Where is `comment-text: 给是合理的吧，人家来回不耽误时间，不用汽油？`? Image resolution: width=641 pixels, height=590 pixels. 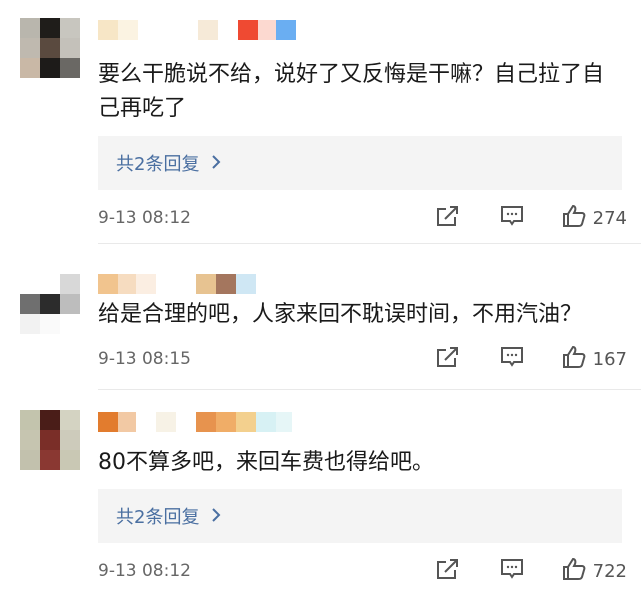 comment-text: 给是合理的吧，人家来回不耽误时间，不用汽油？ is located at coordinates (340, 314).